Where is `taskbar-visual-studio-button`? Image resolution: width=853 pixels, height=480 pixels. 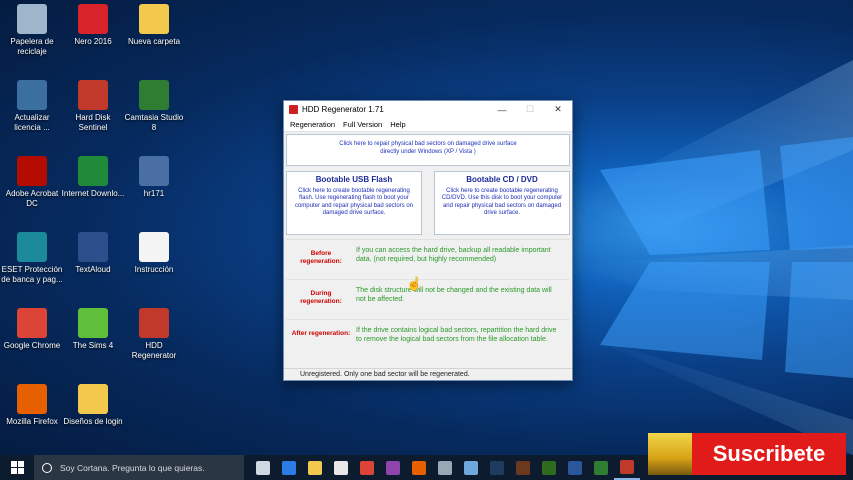
taskbar-visual-studio-button is located at coordinates (393, 467).